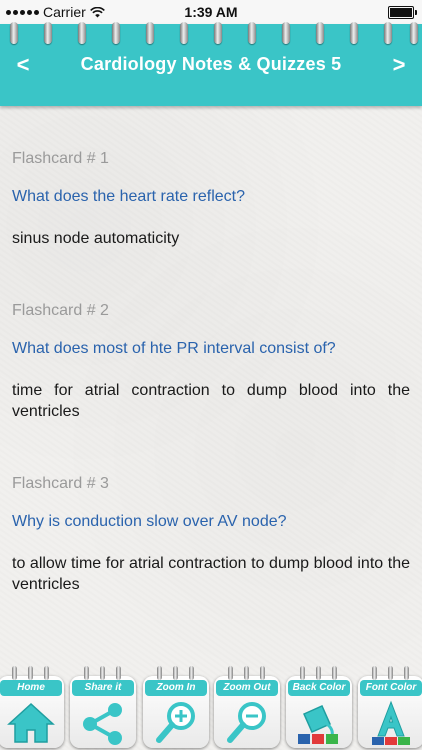 The height and width of the screenshot is (750, 422). Describe the element at coordinates (103, 688) in the screenshot. I see `share-label: Share it` at that location.